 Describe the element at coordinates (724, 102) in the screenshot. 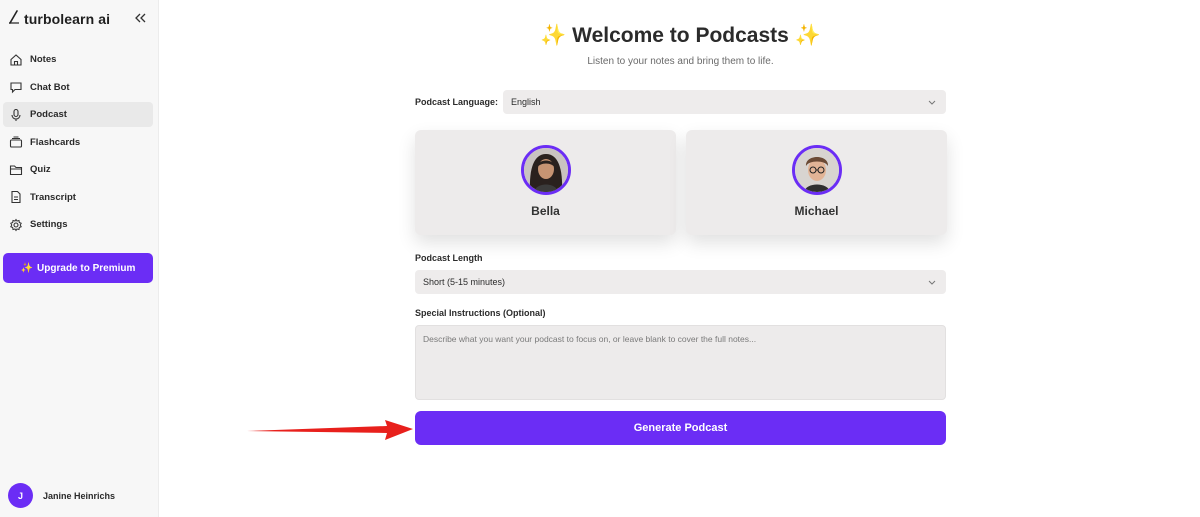

I see `language-select: English` at that location.